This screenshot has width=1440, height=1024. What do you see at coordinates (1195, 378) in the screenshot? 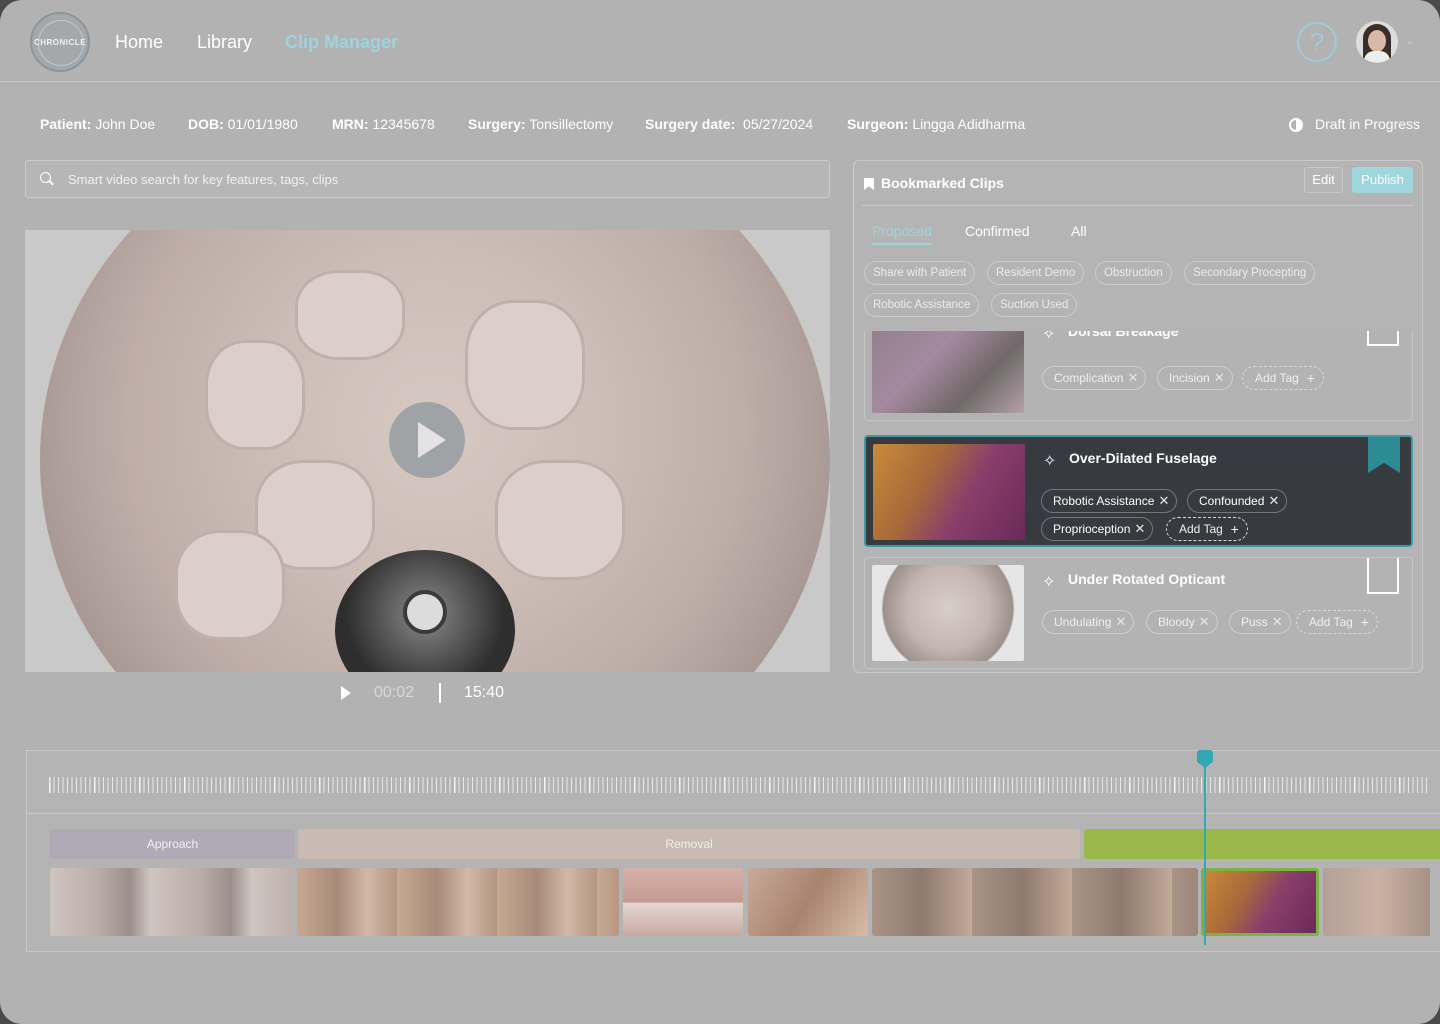
I see `clip-tag: Incision ✕` at bounding box center [1195, 378].